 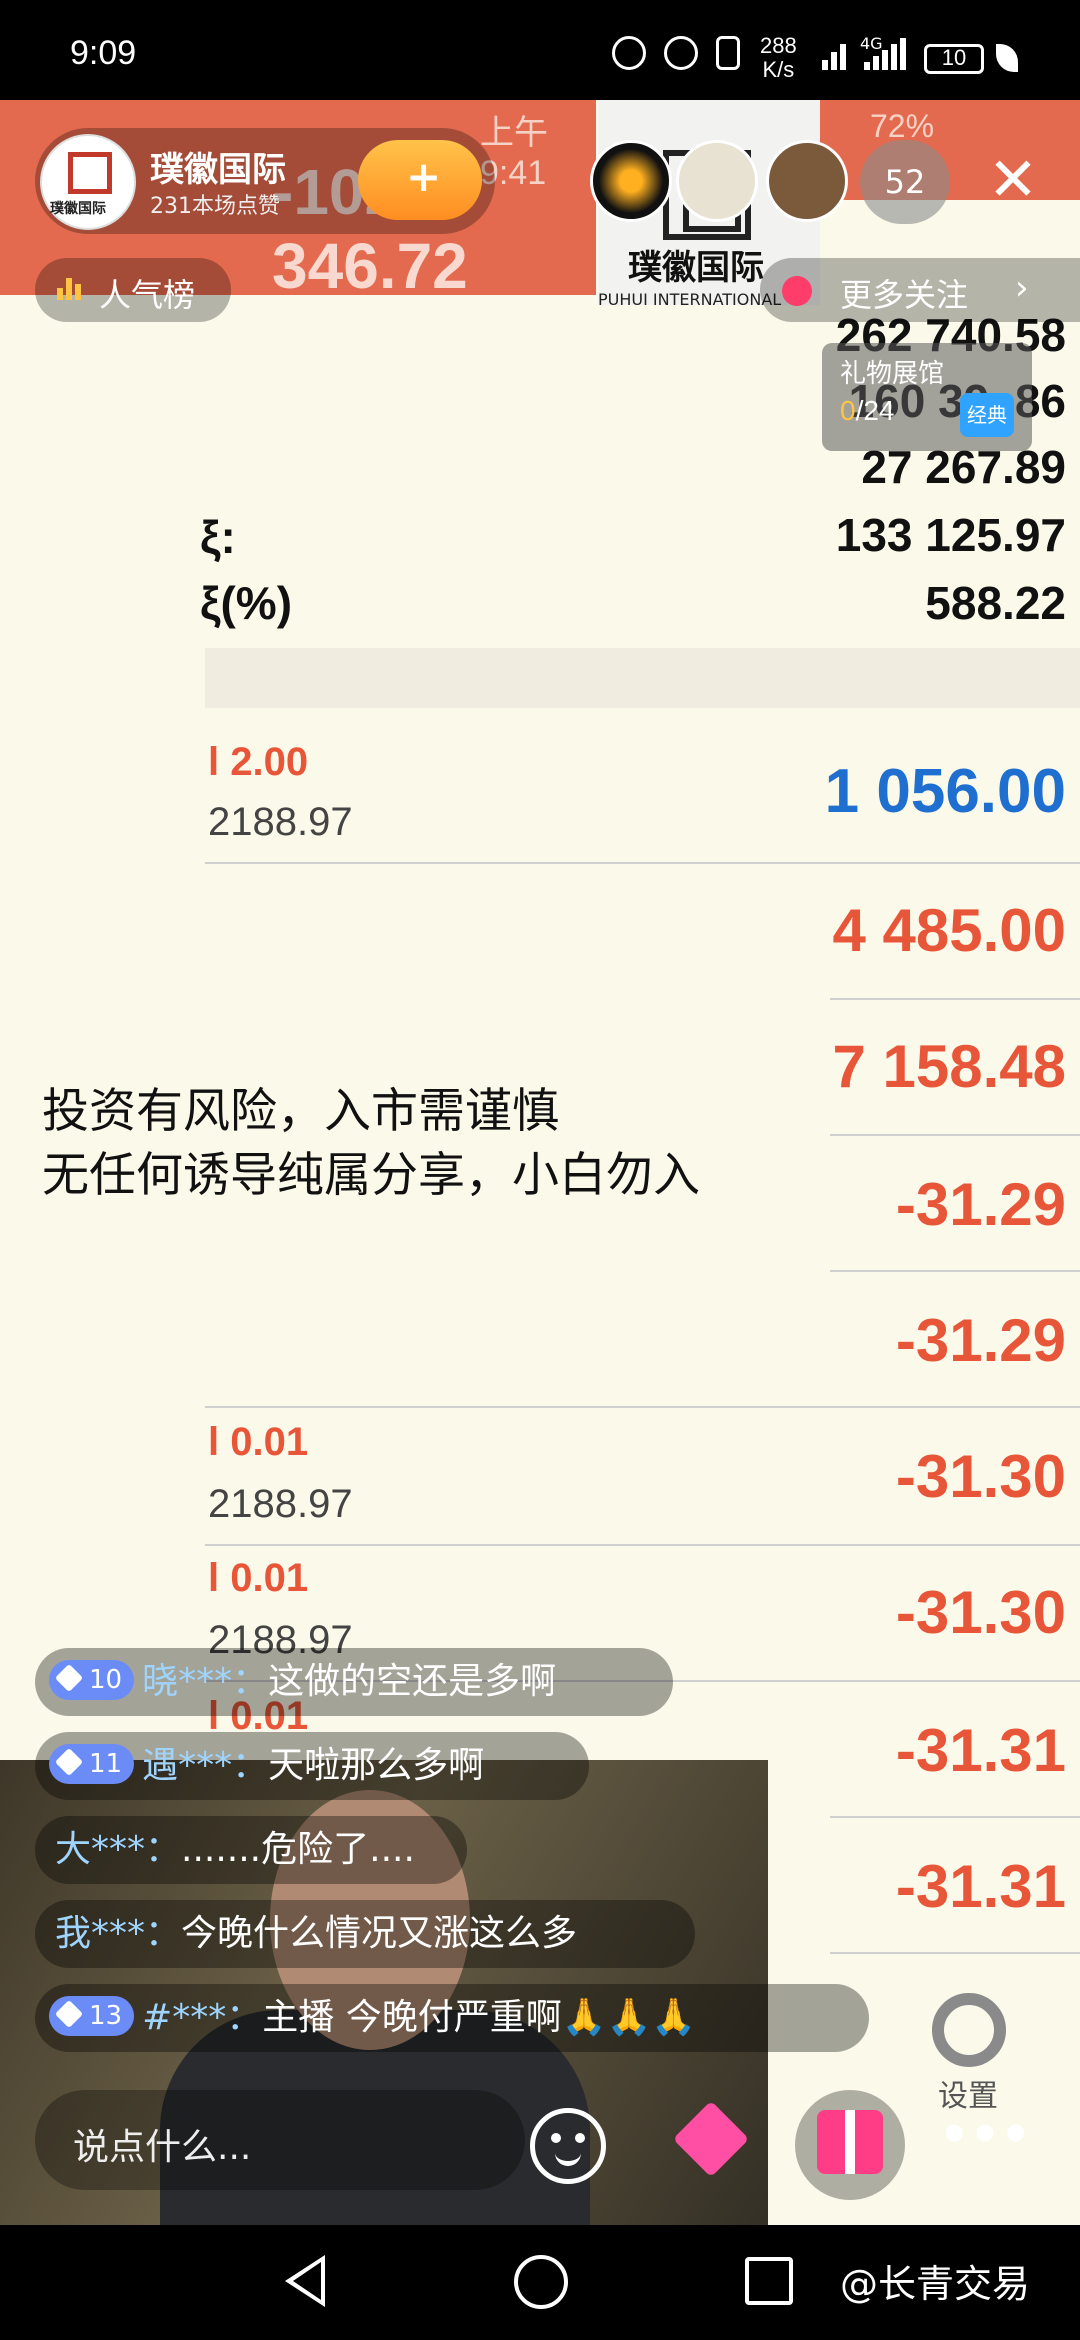 I want to click on logo-mark-icon, so click(x=90, y=173).